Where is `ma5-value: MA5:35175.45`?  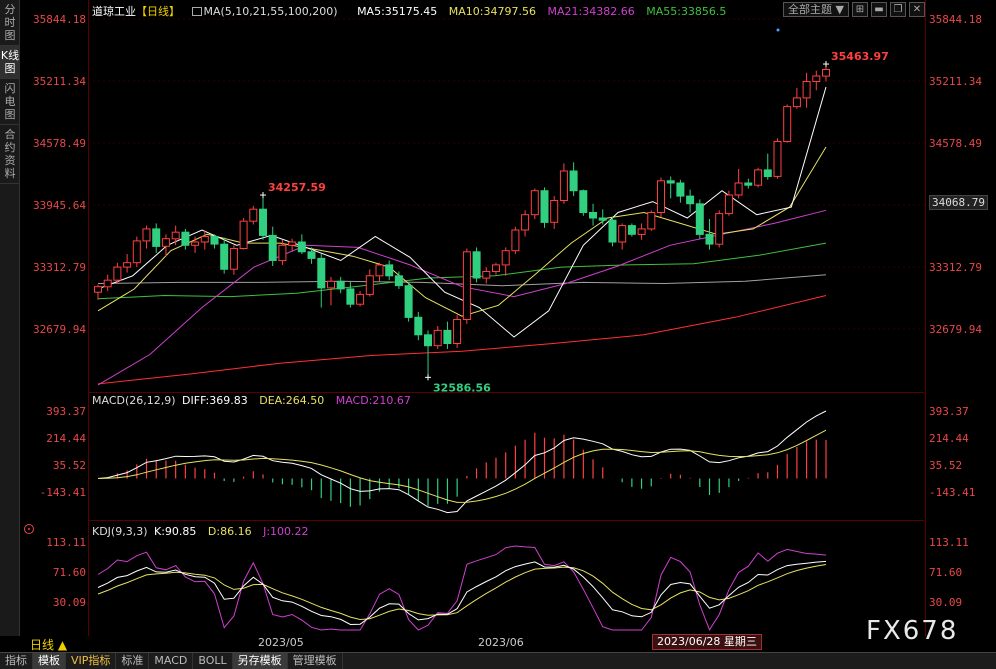
ma5-value: MA5:35175.45 is located at coordinates (397, 11).